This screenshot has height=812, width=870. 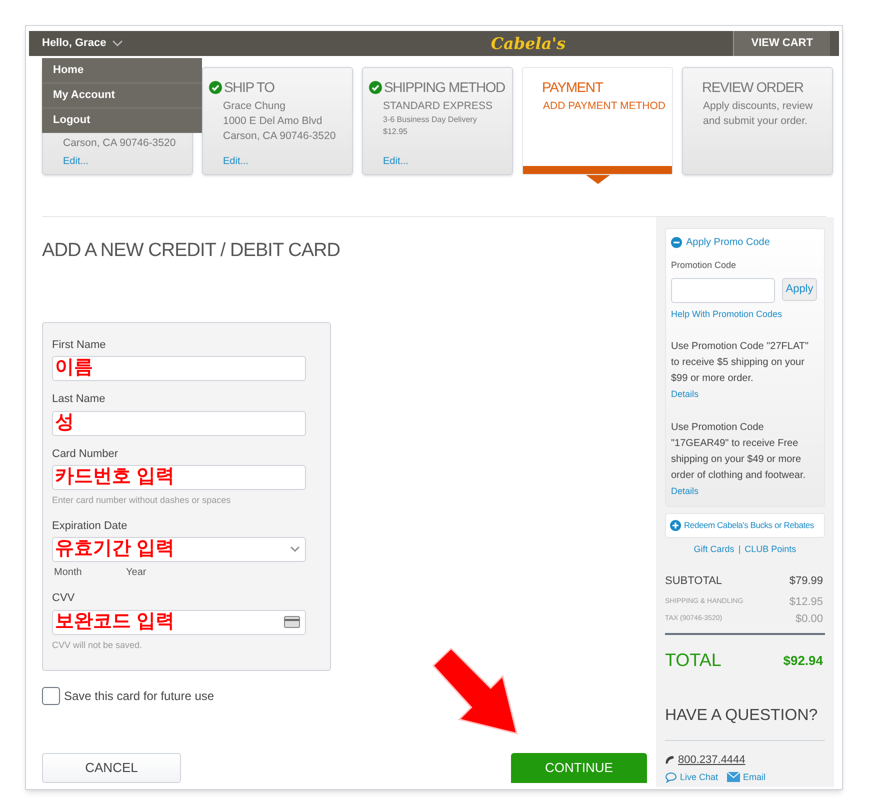 What do you see at coordinates (753, 87) in the screenshot?
I see `step-title: REVIEW ORDER` at bounding box center [753, 87].